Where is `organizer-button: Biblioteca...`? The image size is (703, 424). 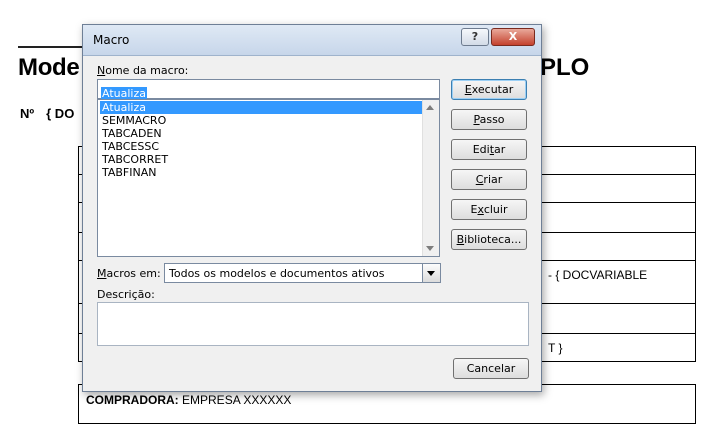
organizer-button: Biblioteca... is located at coordinates (489, 239).